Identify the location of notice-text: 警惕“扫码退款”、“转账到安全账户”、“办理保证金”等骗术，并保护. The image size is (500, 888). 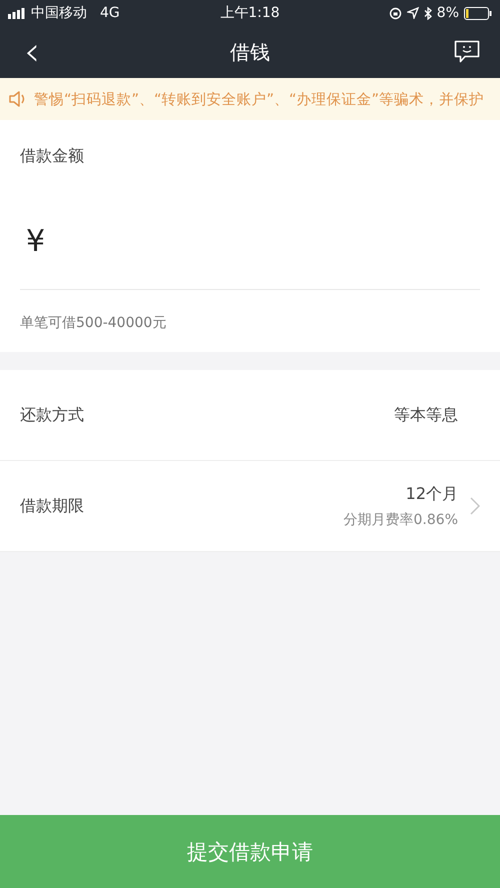
(259, 99).